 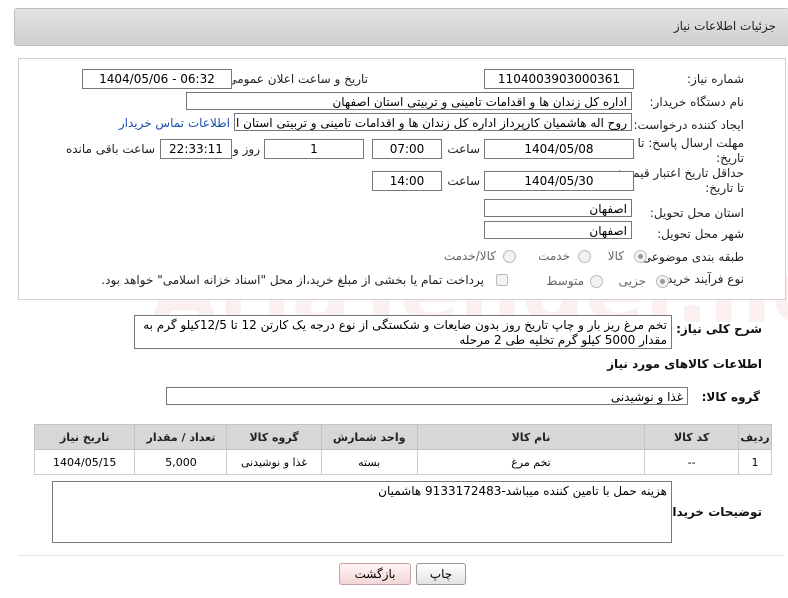 What do you see at coordinates (531, 462) in the screenshot?
I see `cell-name: تخم مرغ` at bounding box center [531, 462].